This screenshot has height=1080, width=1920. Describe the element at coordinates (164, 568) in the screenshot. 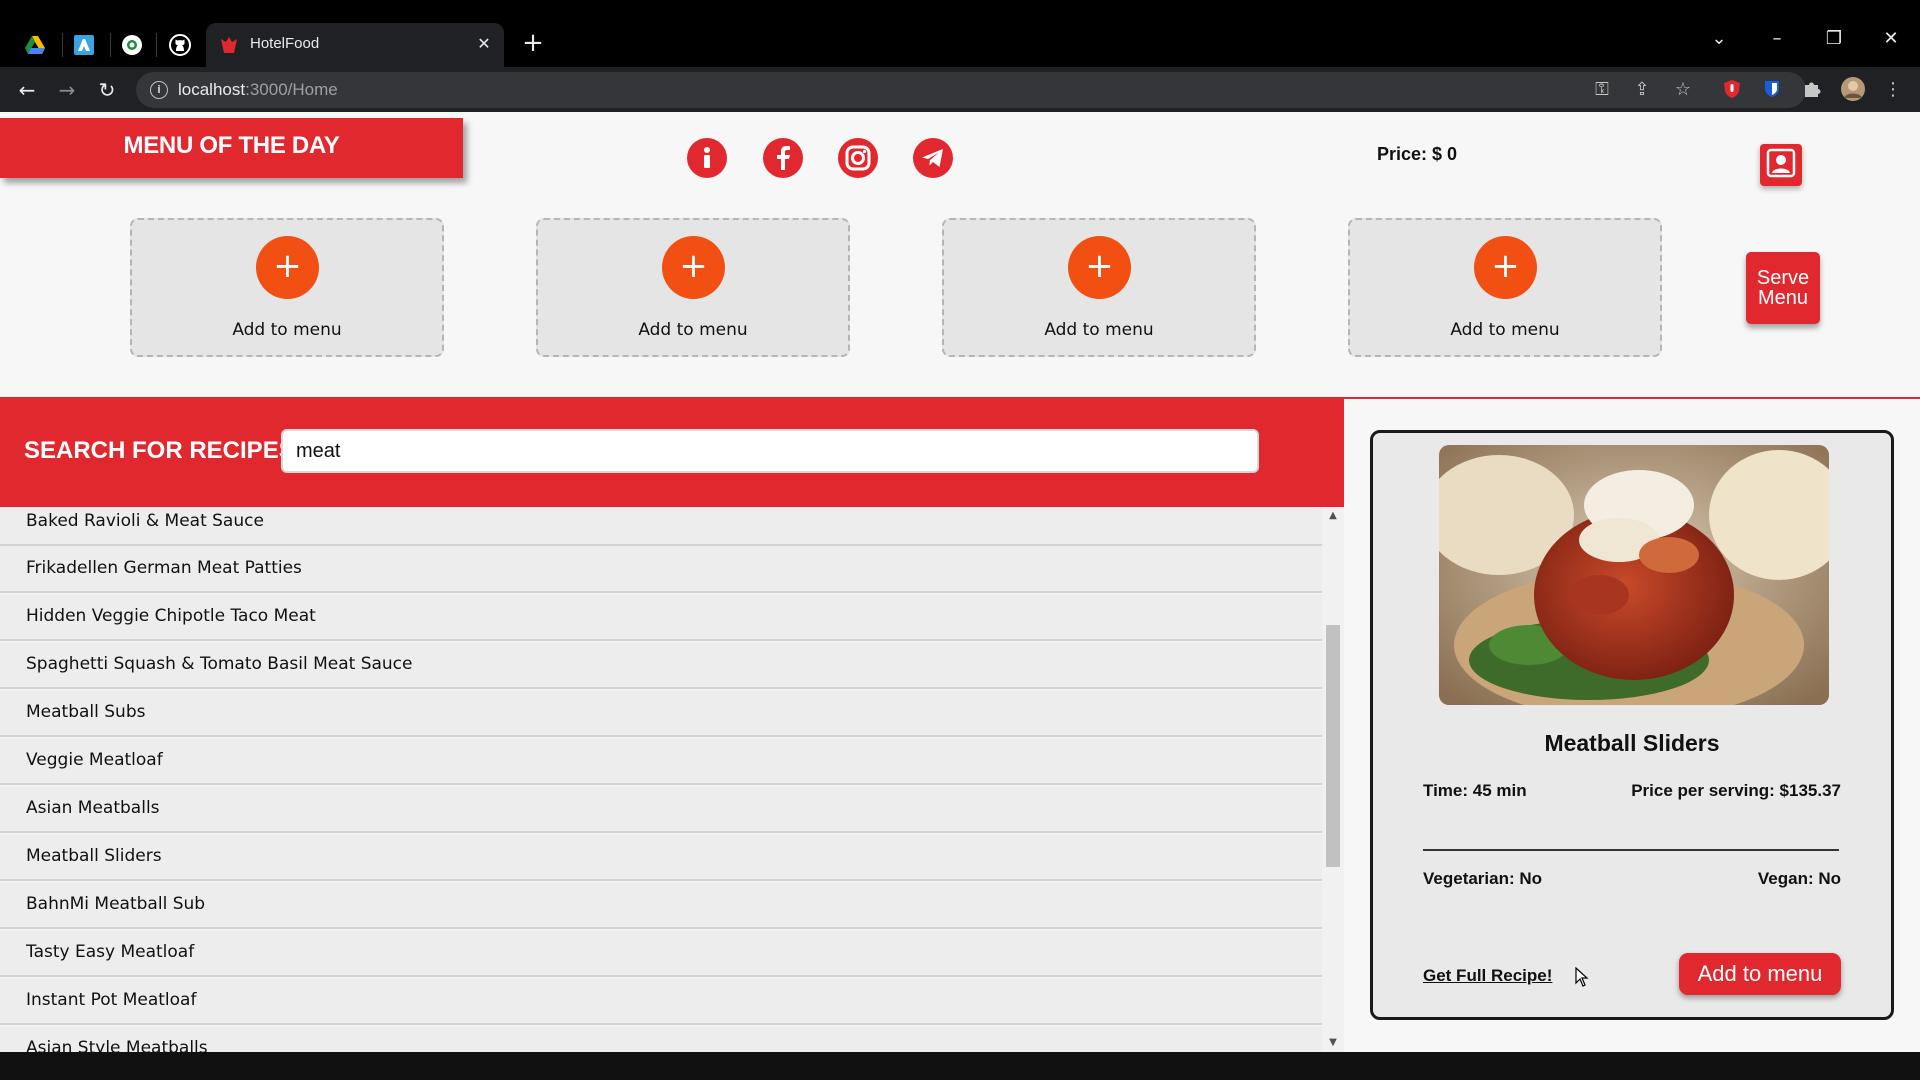

I see `list-item-label: Frikadellen German Meat Patties` at that location.